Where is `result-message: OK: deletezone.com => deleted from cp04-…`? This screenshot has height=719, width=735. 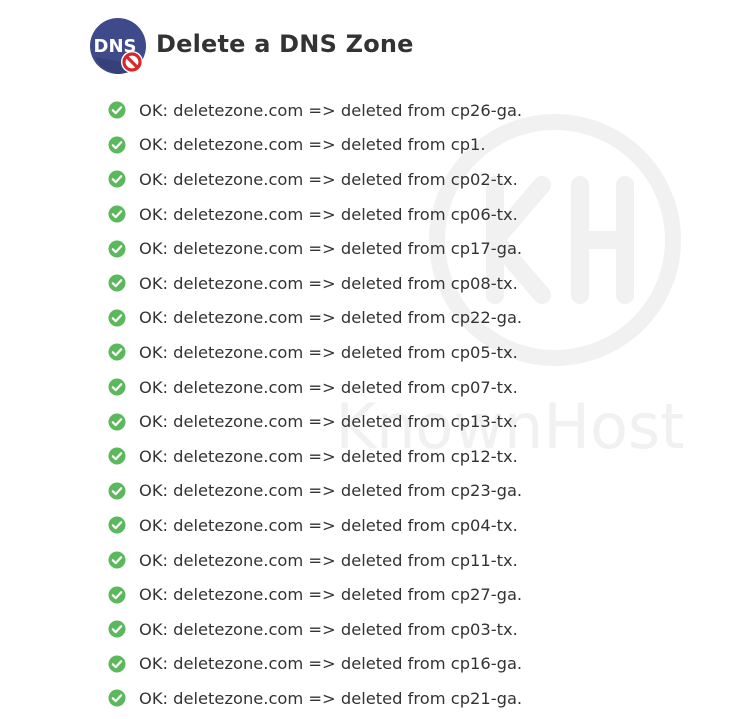
result-message: OK: deletezone.com => deleted from cp04-… is located at coordinates (328, 525).